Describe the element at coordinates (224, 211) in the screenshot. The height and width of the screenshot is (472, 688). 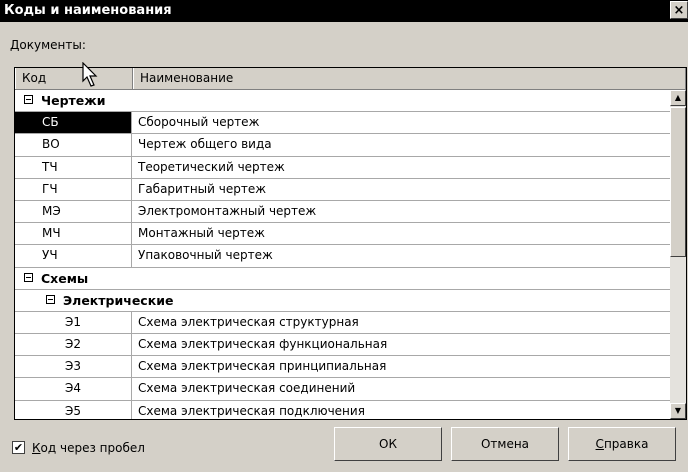
I see `name-cell: Электромонтажный чертеж` at that location.